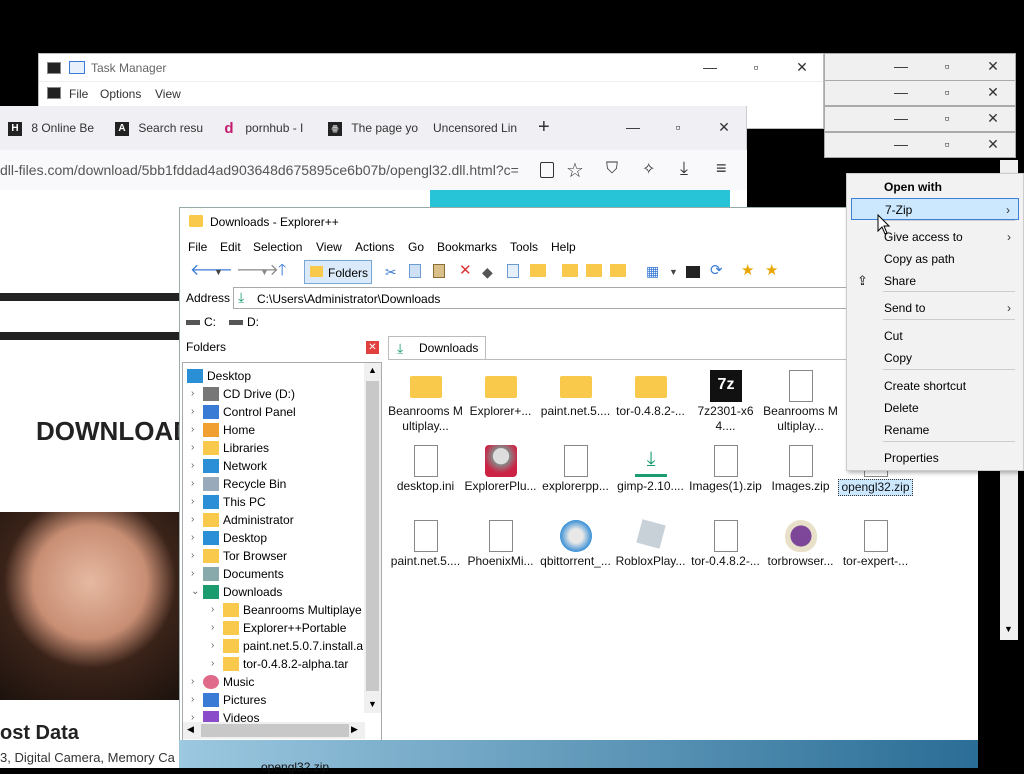 The width and height of the screenshot is (1024, 774). I want to click on menu-view: View, so click(329, 247).